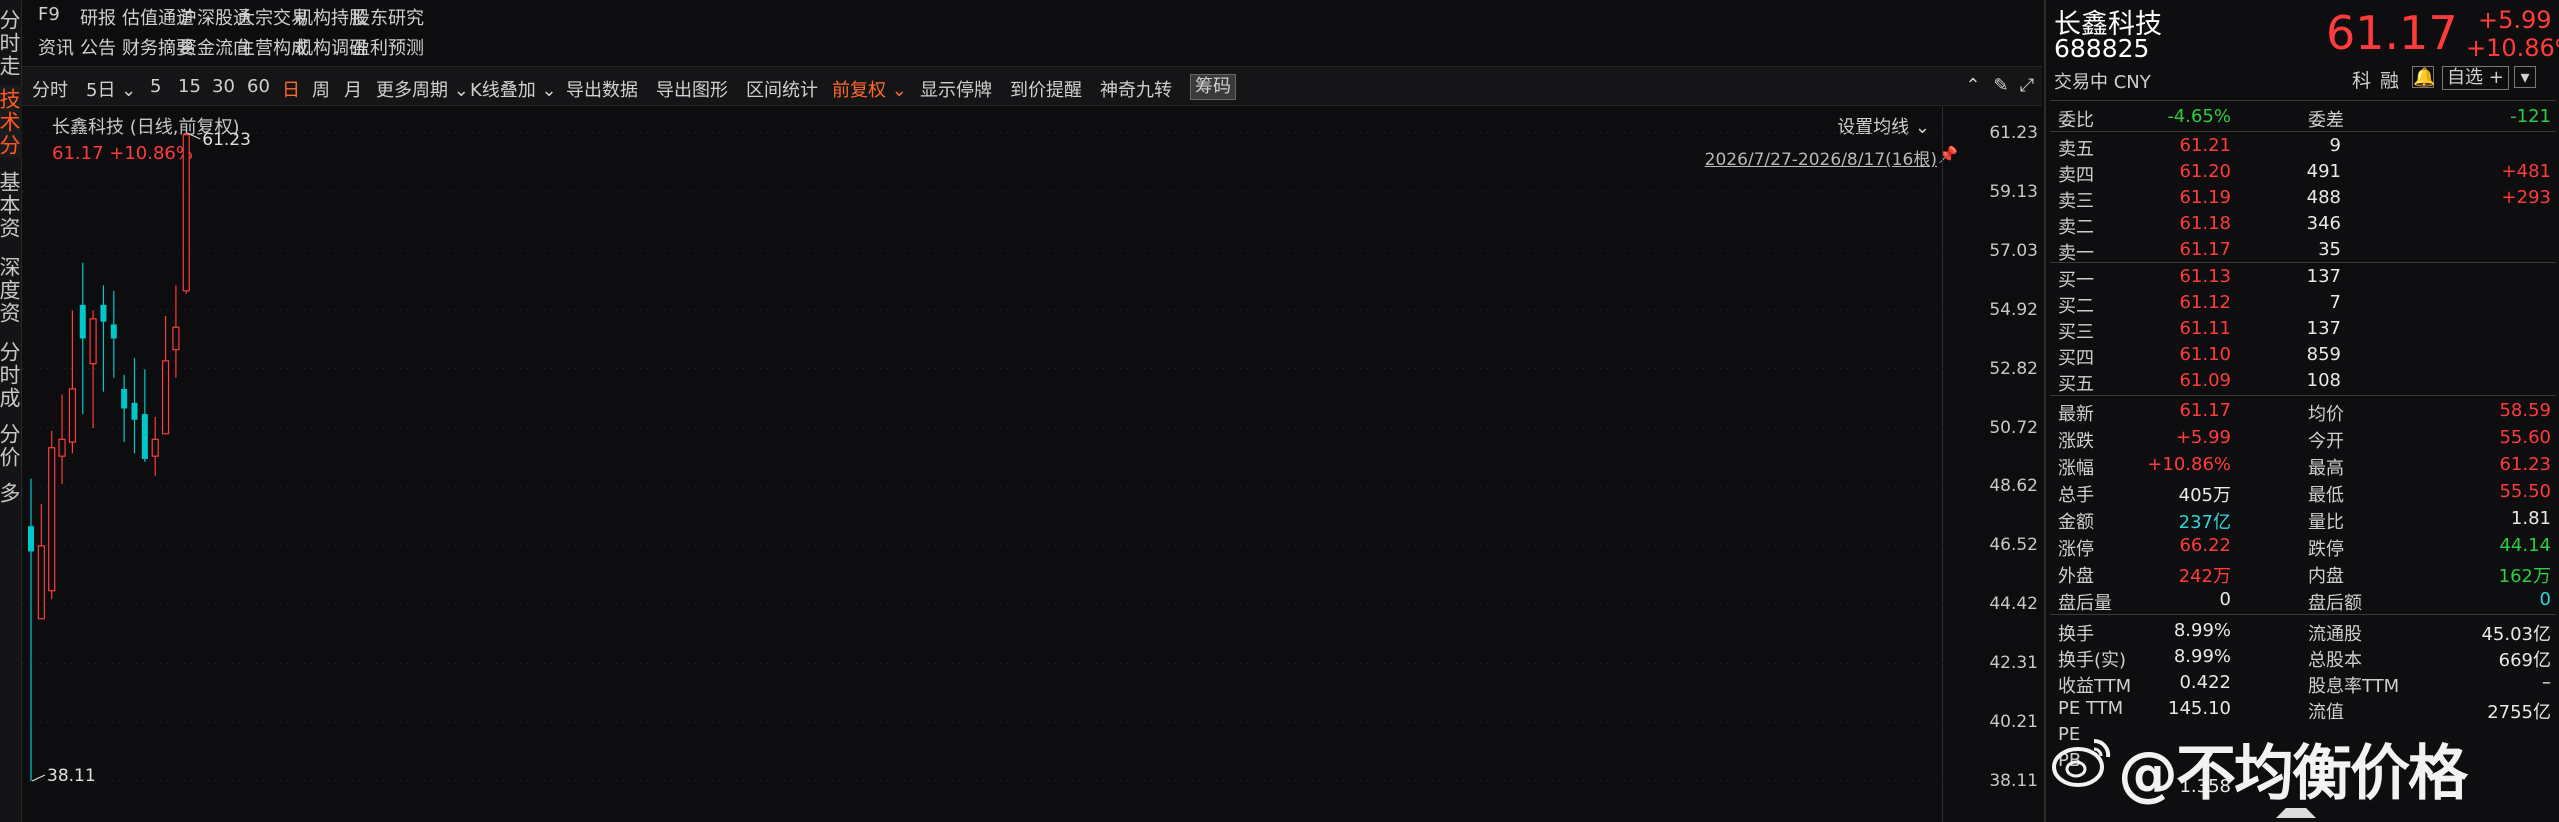 This screenshot has width=2559, height=822. Describe the element at coordinates (2530, 116) in the screenshot. I see `diff-value: -121` at that location.